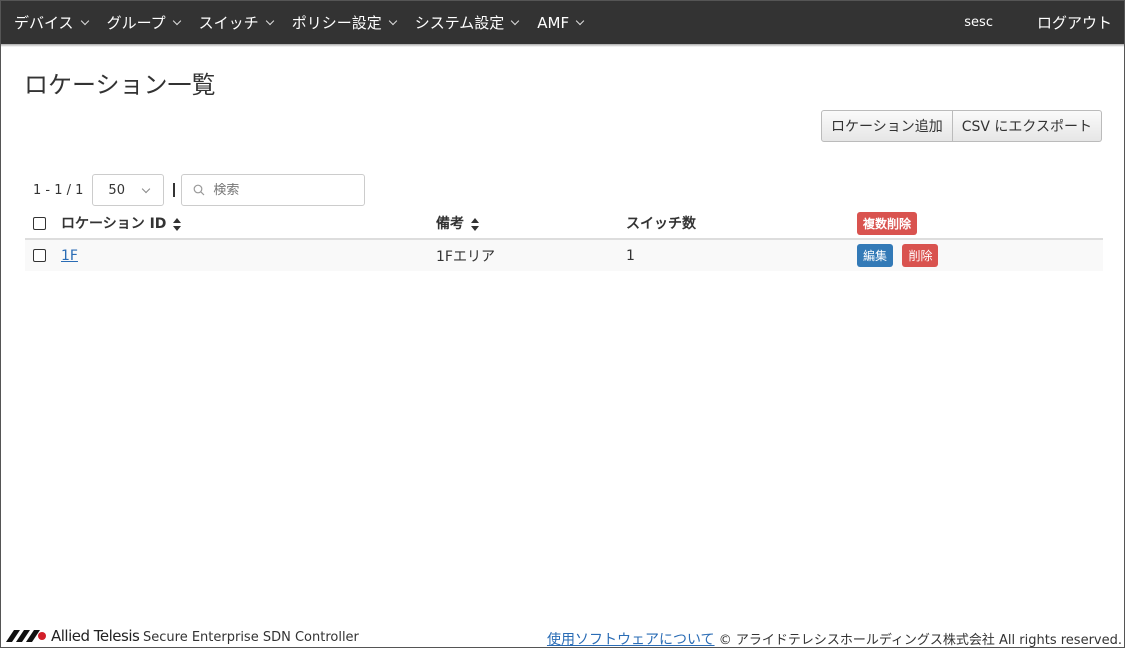 Image resolution: width=1125 pixels, height=648 pixels. Describe the element at coordinates (741, 255) in the screenshot. I see `row-switch-count: 1` at that location.